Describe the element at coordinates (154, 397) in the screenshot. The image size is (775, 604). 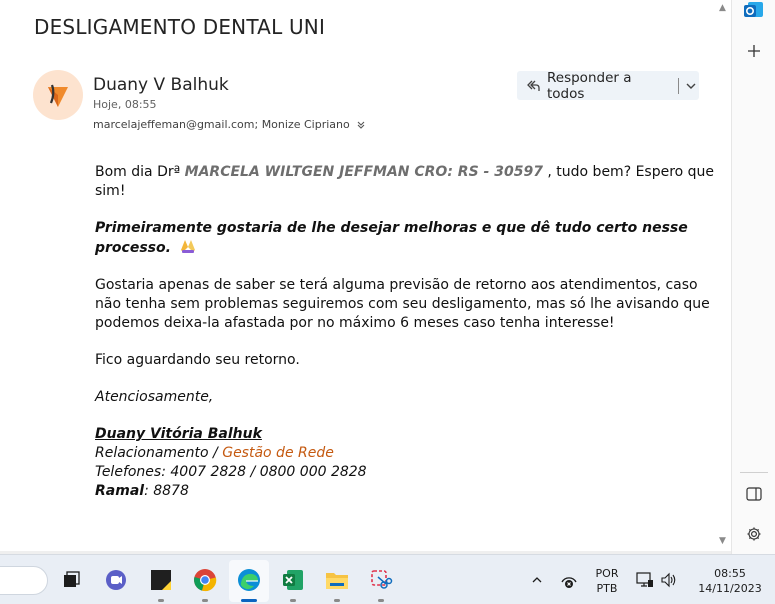
I see `regards-line: Atenciosamente,` at that location.